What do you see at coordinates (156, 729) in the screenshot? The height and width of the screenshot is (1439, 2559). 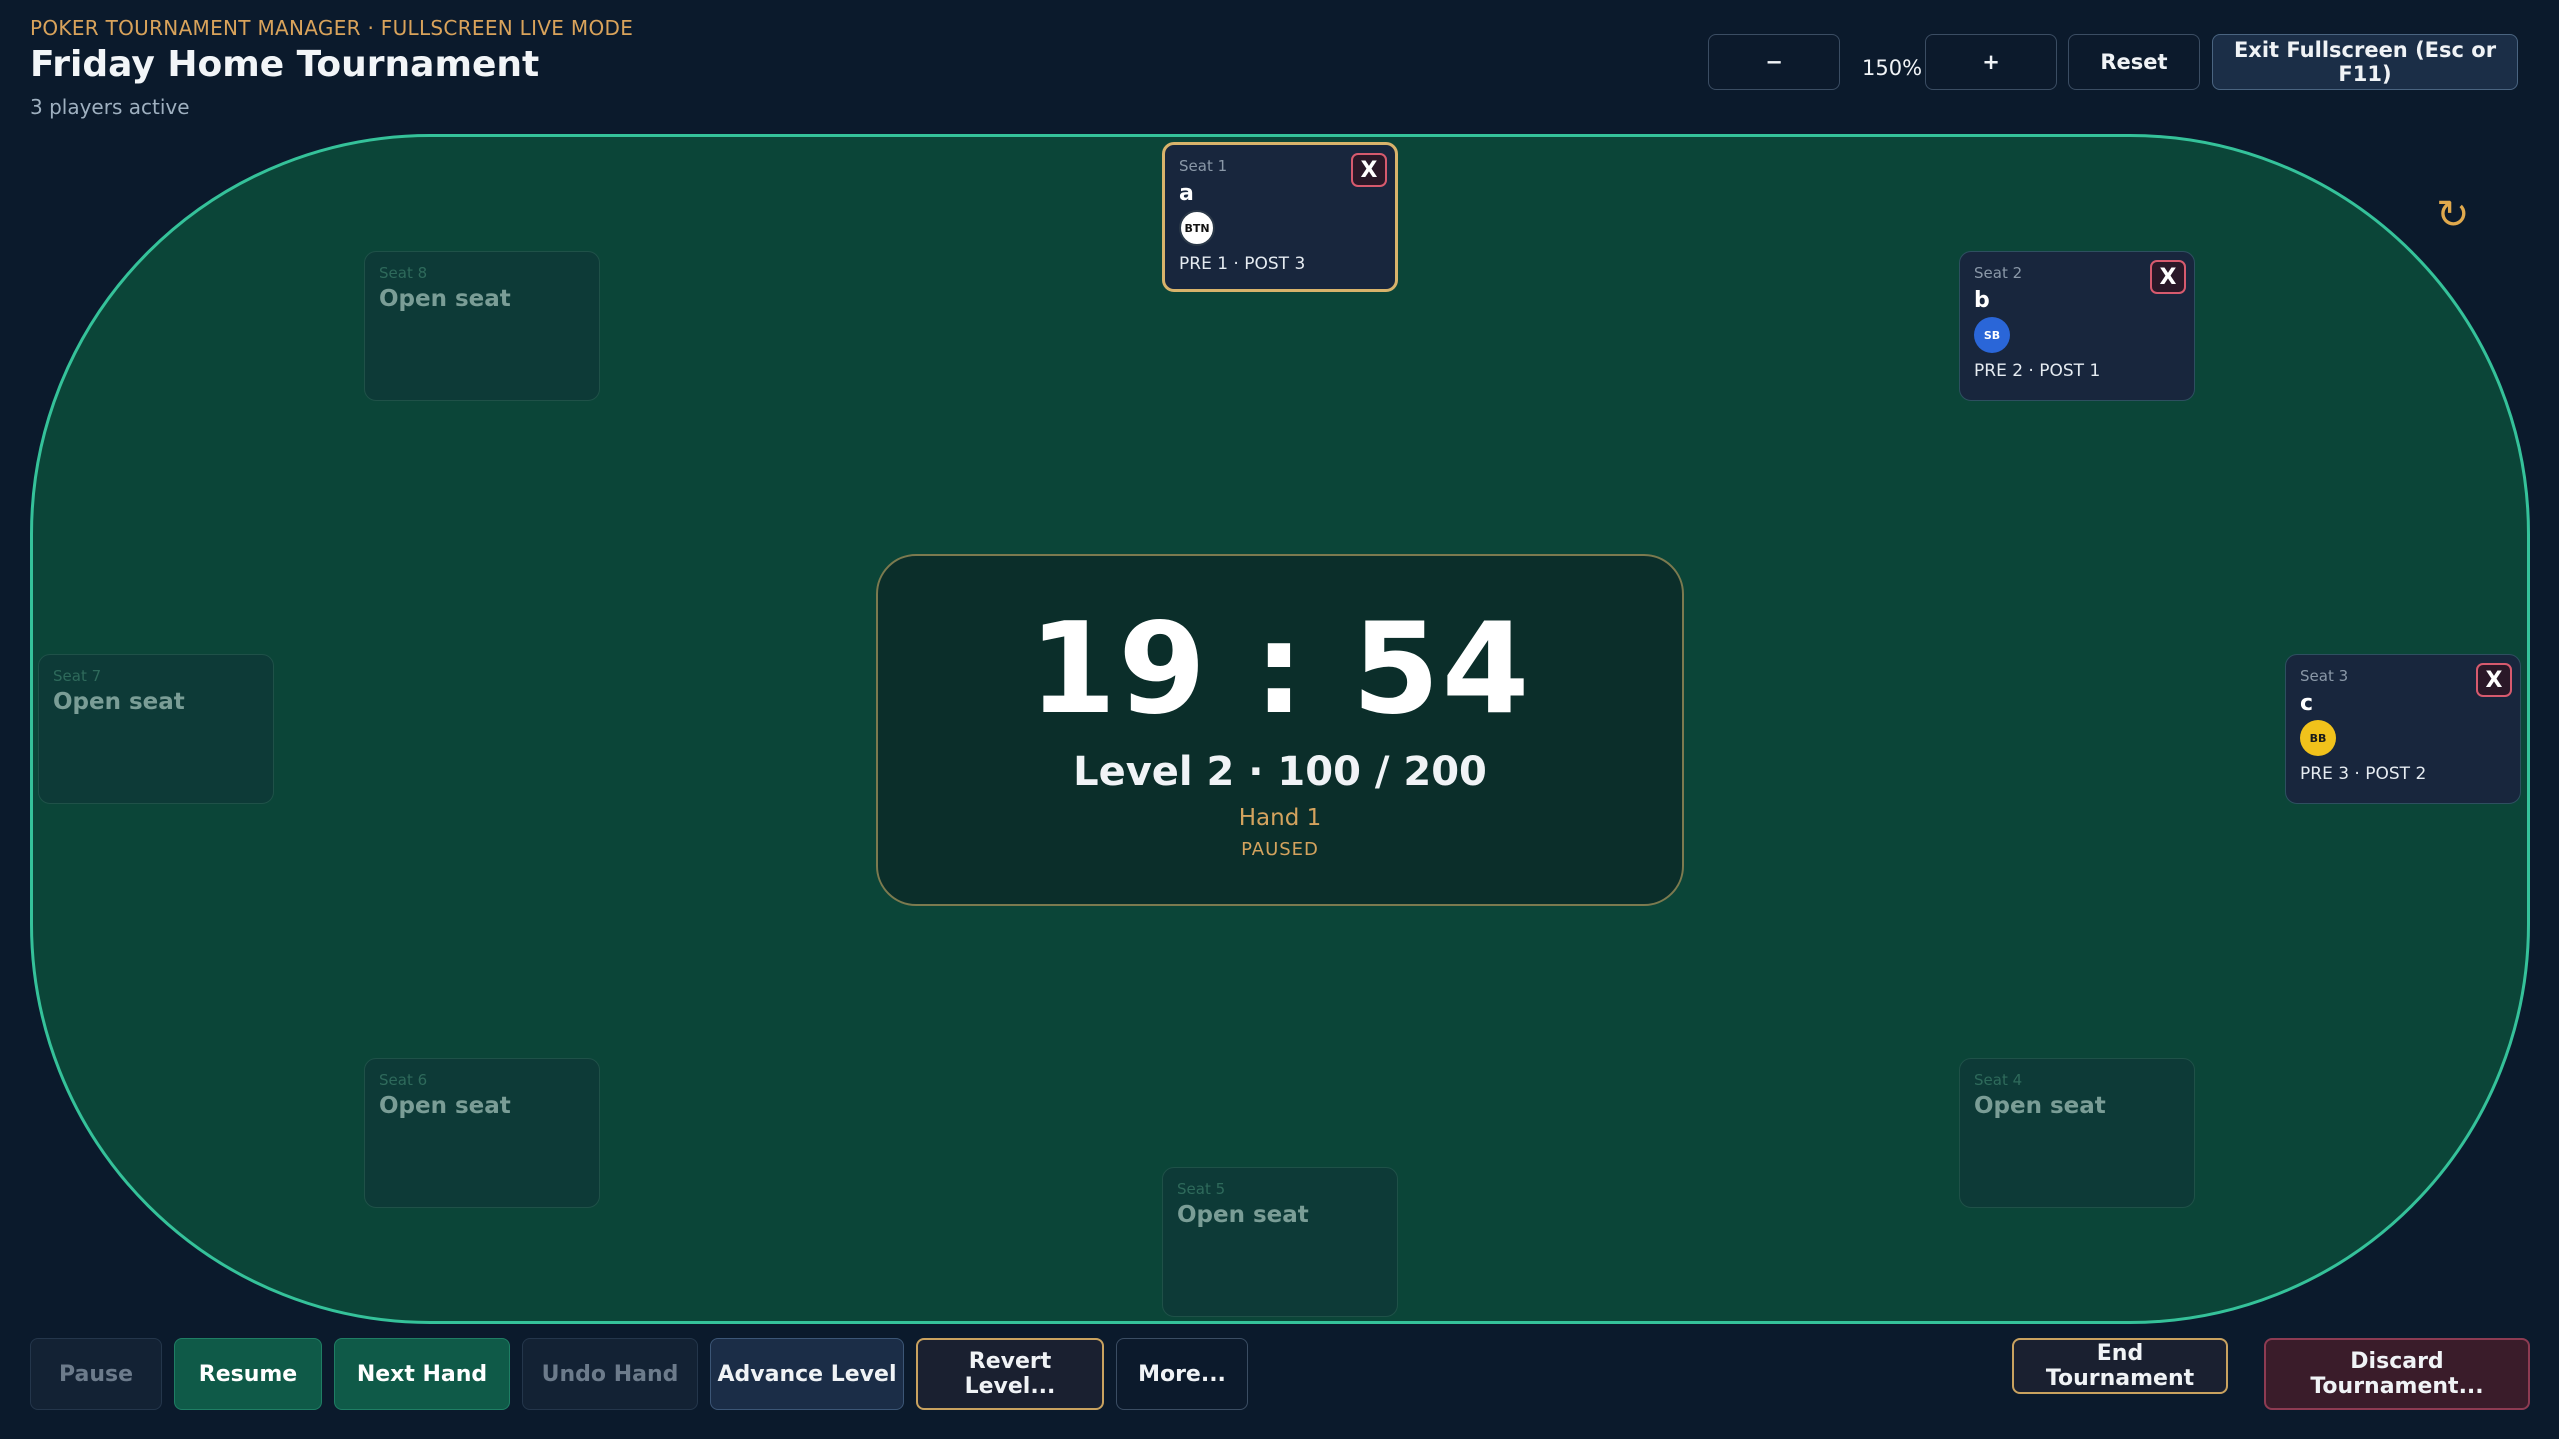 I see `seat-7: Seat 7 Open seat` at bounding box center [156, 729].